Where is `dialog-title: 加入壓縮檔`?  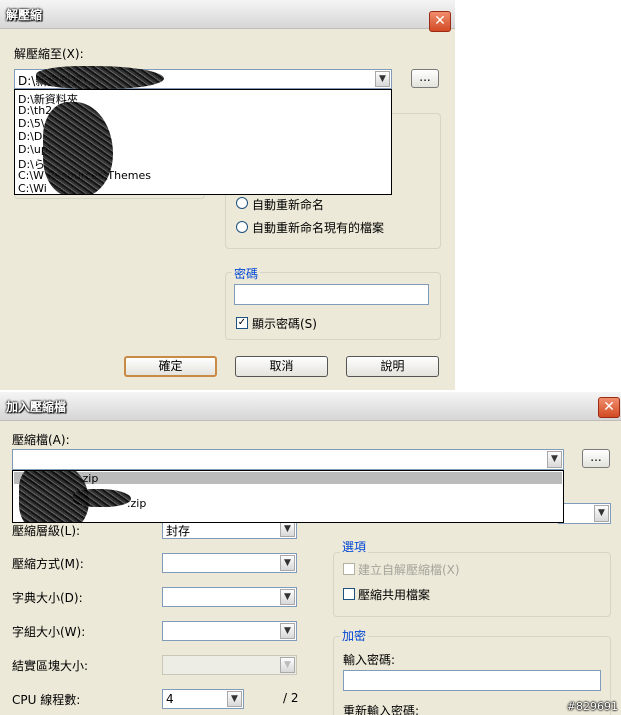 dialog-title: 加入壓縮檔 is located at coordinates (36, 407).